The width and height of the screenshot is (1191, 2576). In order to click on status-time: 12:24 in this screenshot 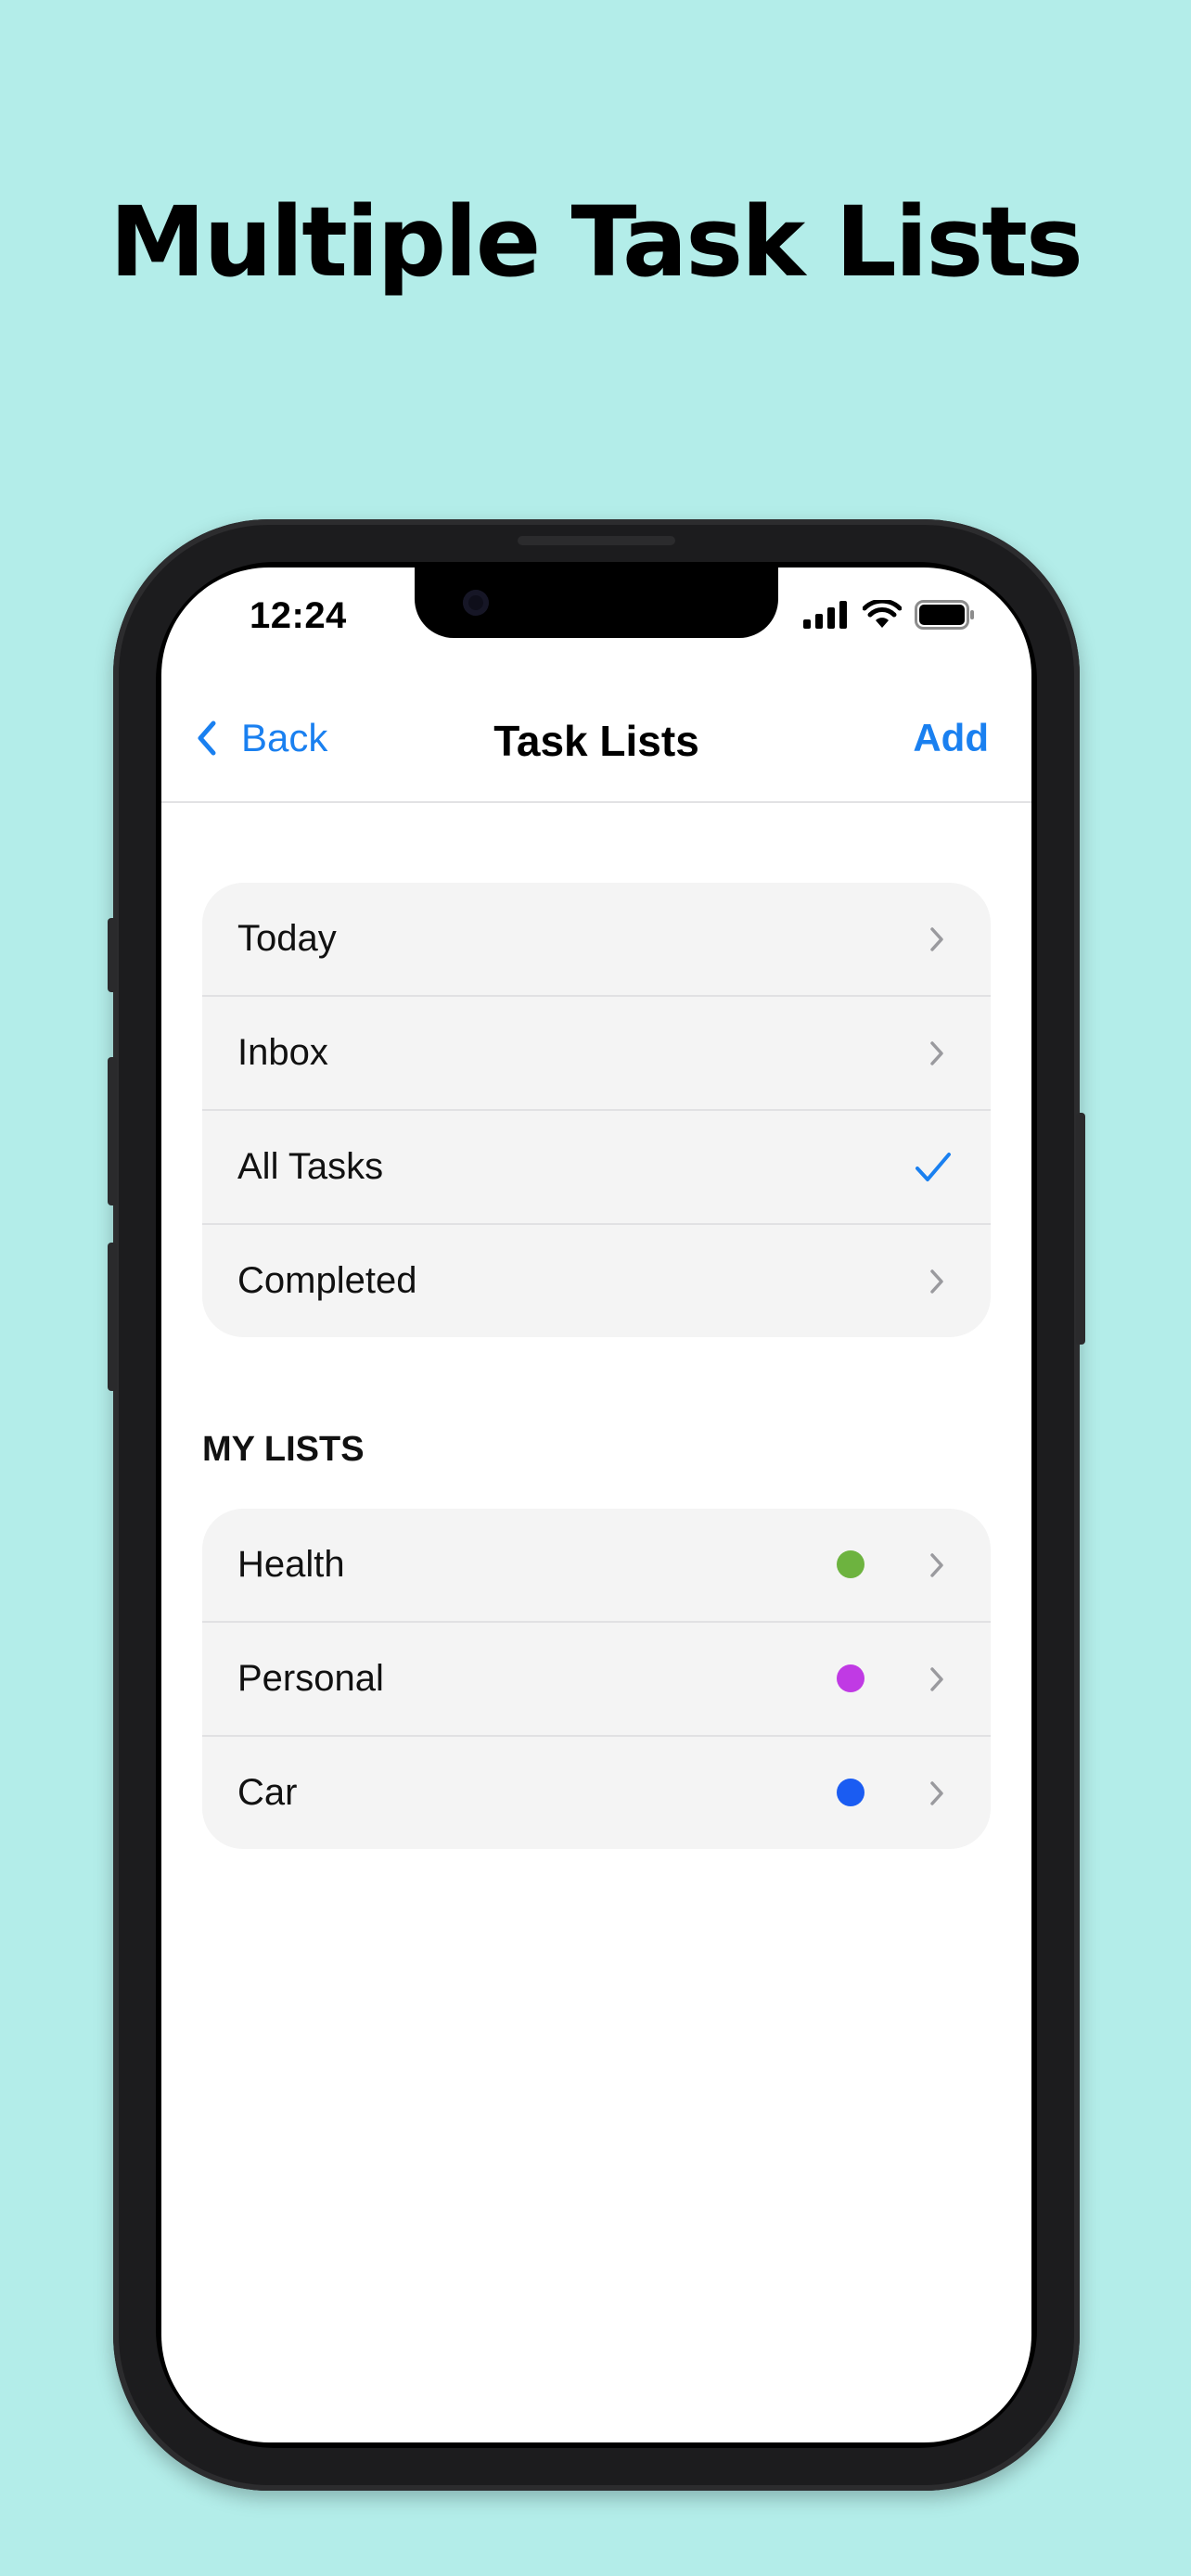, I will do `click(298, 615)`.